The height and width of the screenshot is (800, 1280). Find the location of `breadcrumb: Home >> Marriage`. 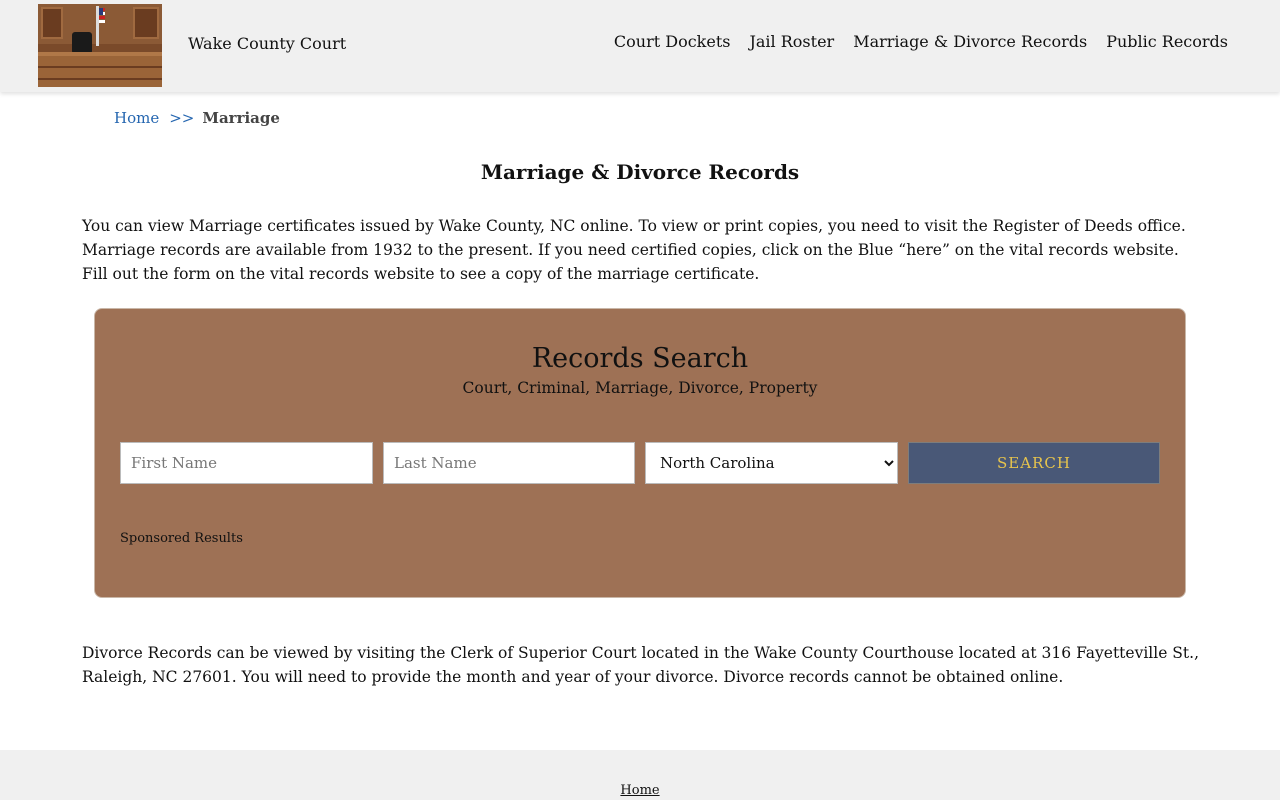

breadcrumb: Home >> Marriage is located at coordinates (197, 118).